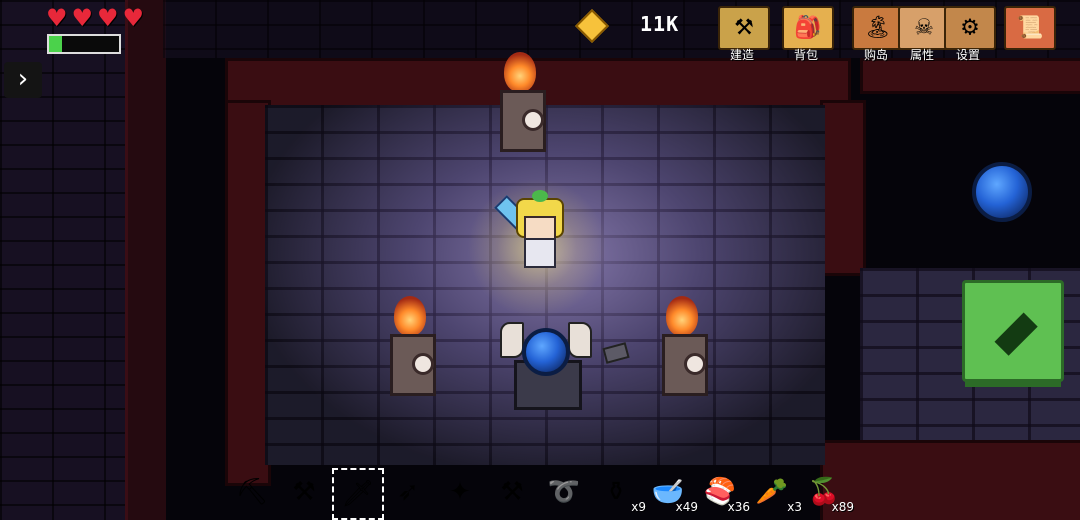 This screenshot has width=1080, height=520. Describe the element at coordinates (805, 55) in the screenshot. I see `backpack-label: 背包` at that location.